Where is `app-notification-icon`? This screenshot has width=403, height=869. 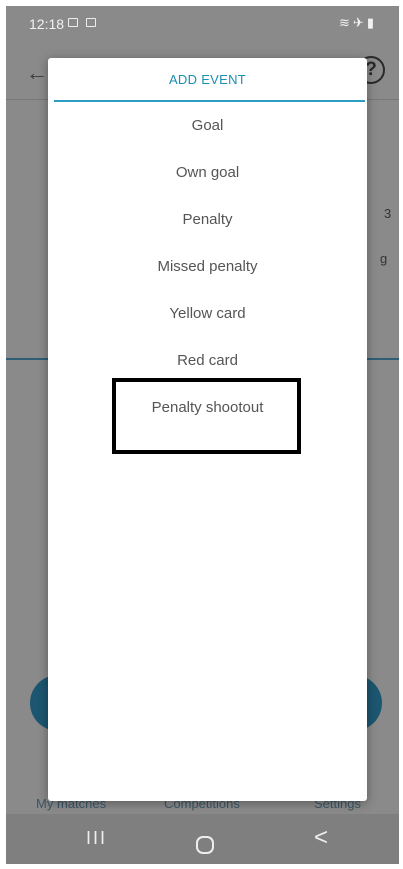
app-notification-icon is located at coordinates (91, 22).